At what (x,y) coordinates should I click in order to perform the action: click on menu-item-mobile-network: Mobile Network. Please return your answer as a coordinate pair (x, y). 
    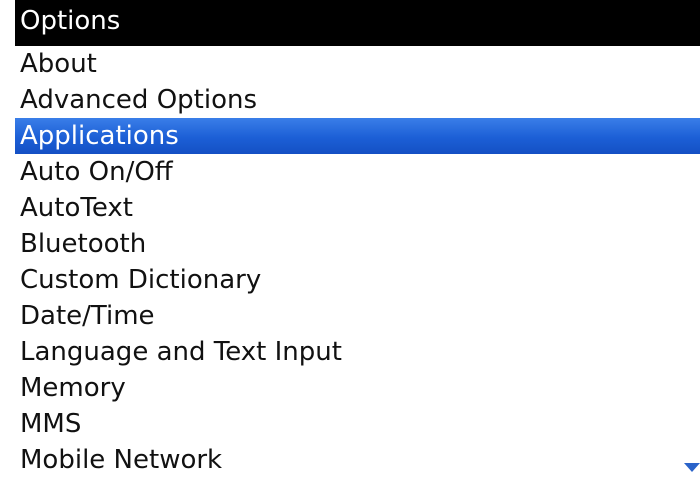
    Looking at the image, I should click on (357, 460).